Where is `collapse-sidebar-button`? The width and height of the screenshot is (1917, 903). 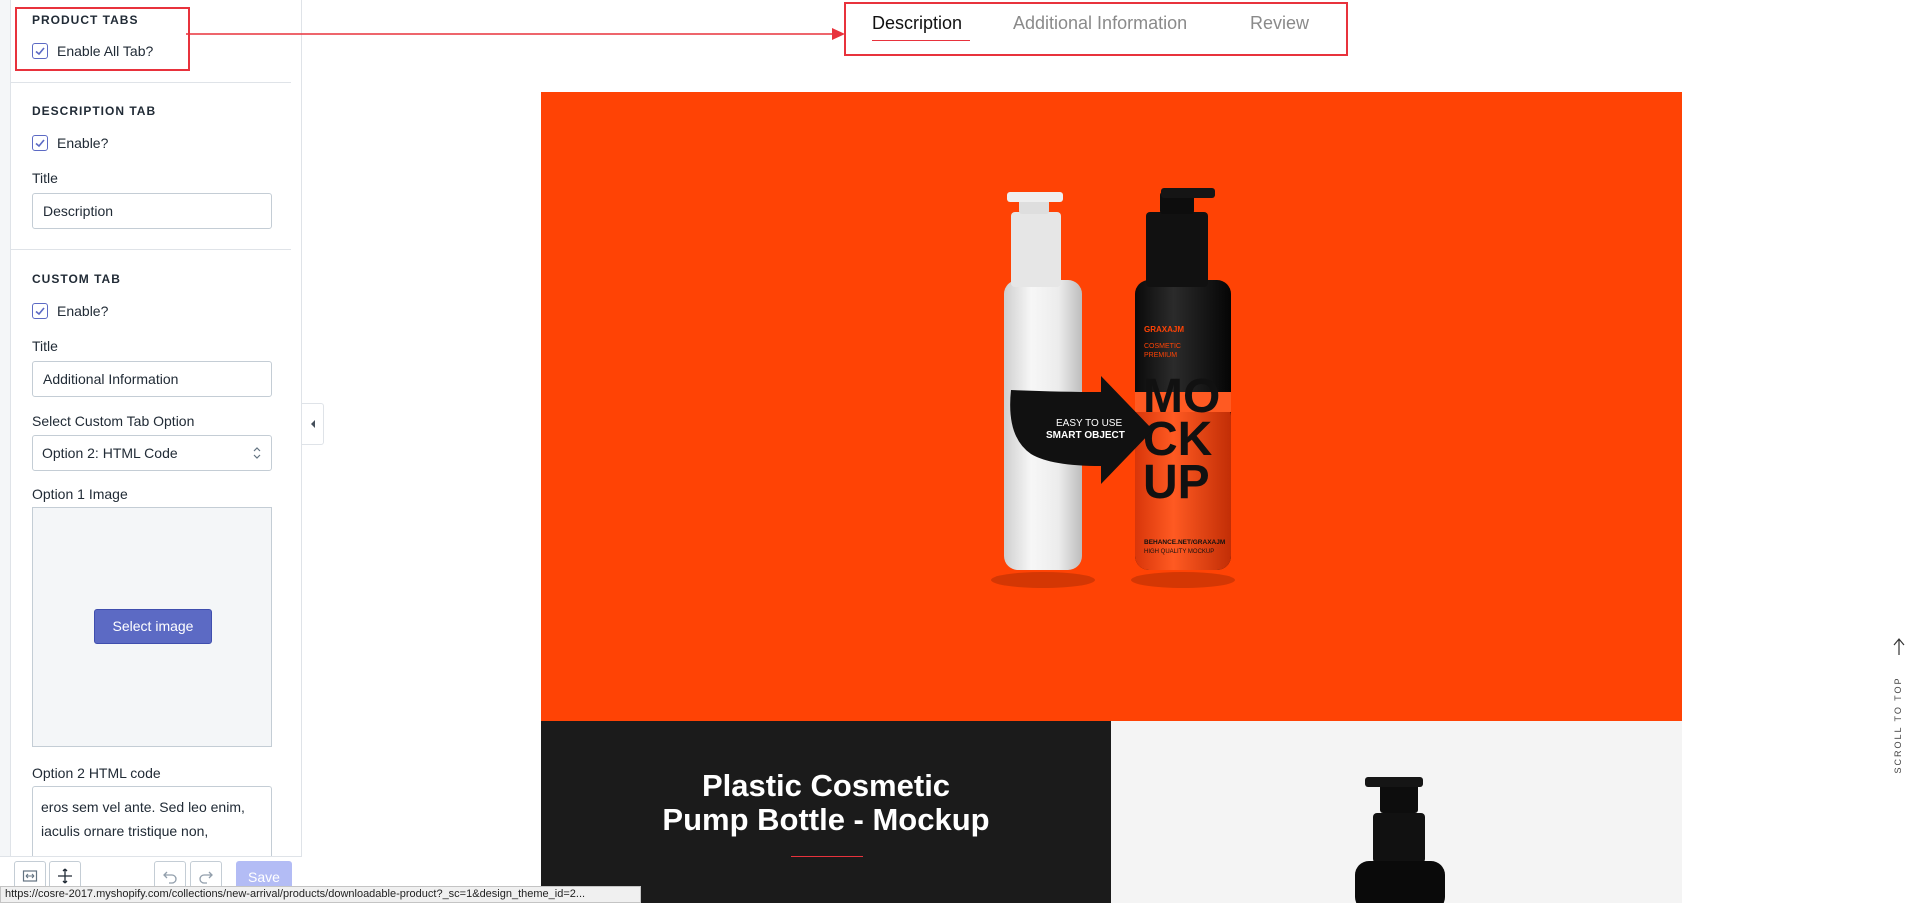 collapse-sidebar-button is located at coordinates (313, 424).